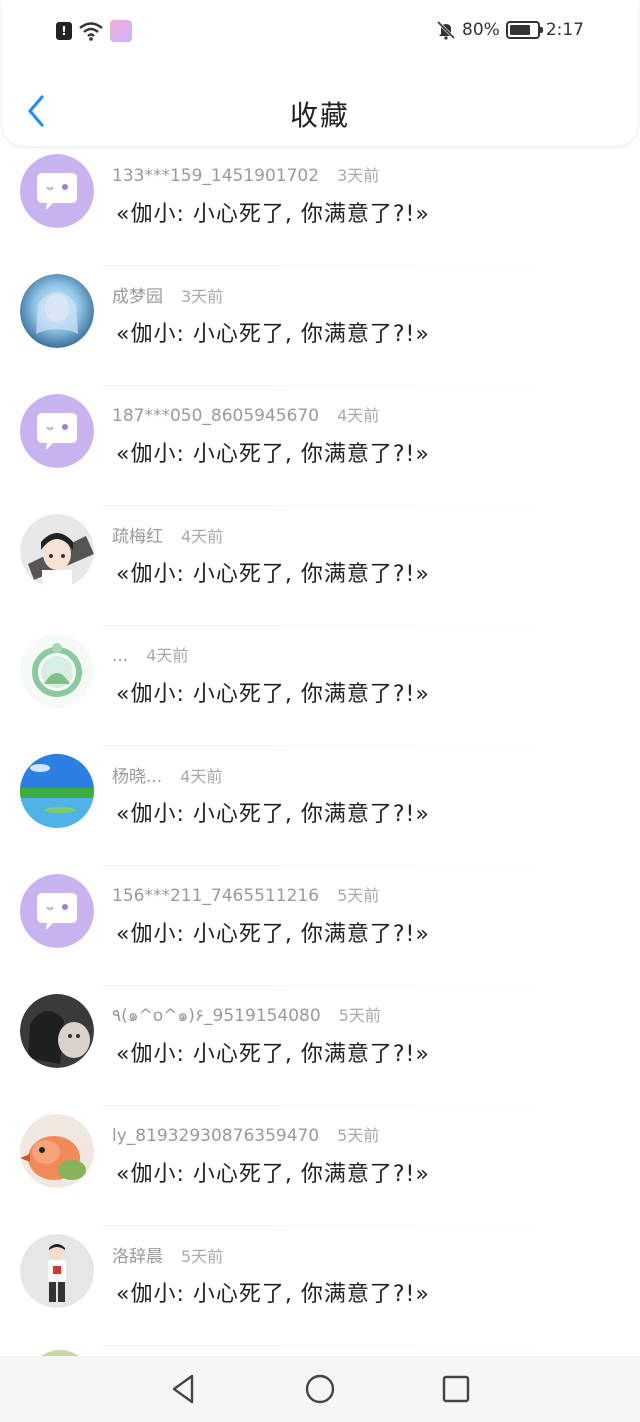 The width and height of the screenshot is (640, 1422). I want to click on battery-fill, so click(519, 30).